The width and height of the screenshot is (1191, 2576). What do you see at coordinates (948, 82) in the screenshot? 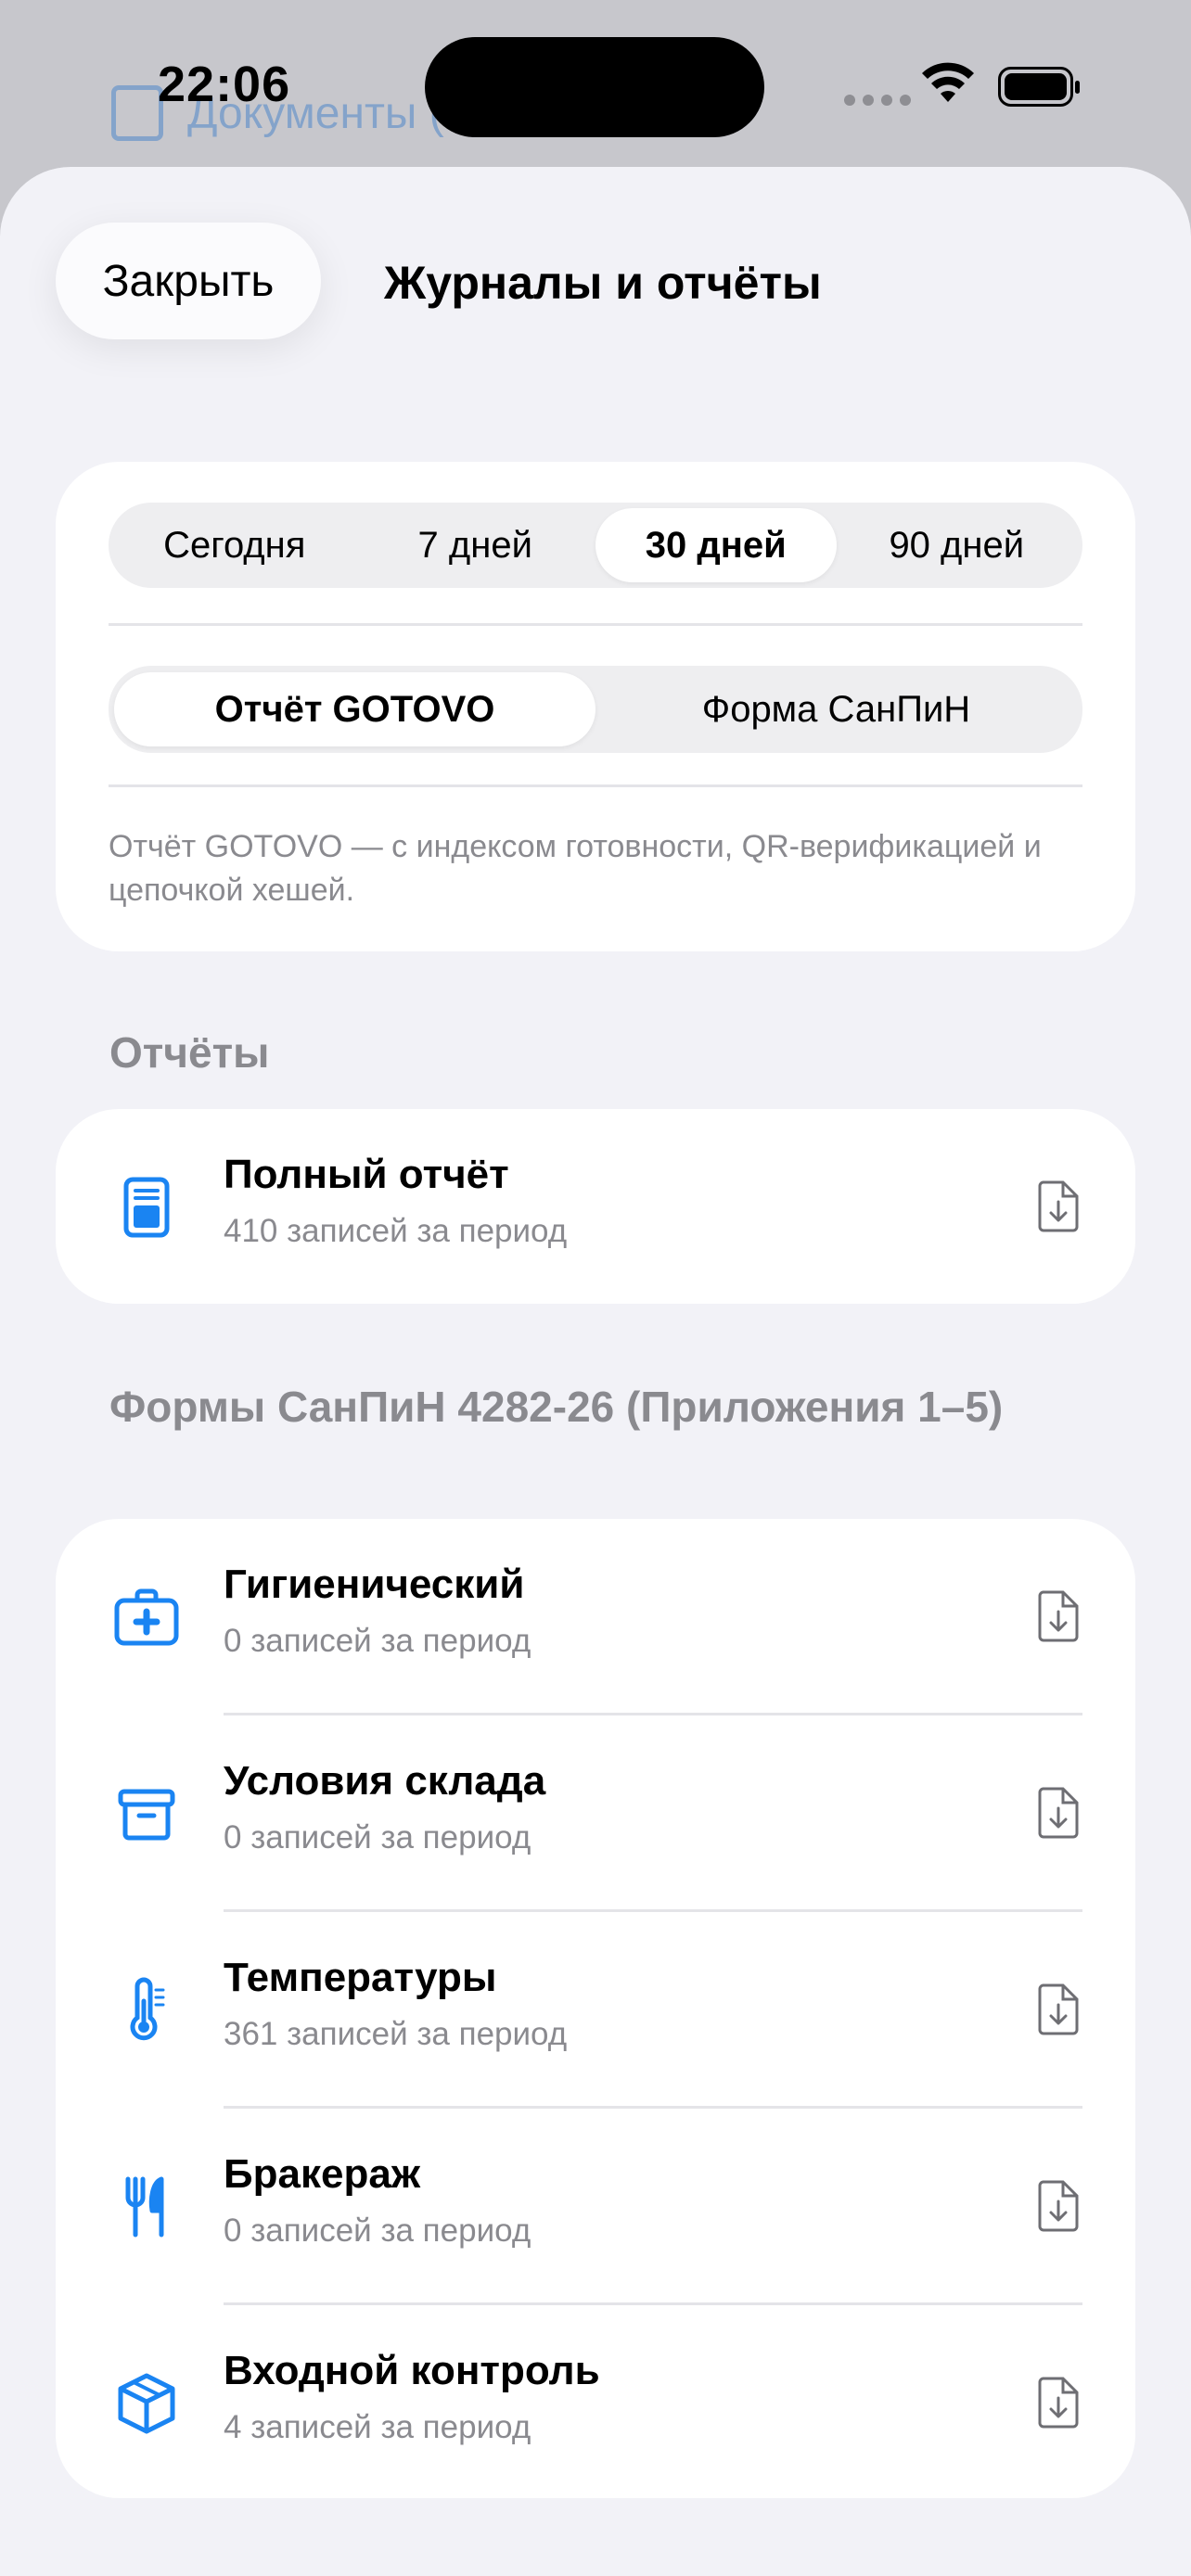
I see `wifi-icon` at bounding box center [948, 82].